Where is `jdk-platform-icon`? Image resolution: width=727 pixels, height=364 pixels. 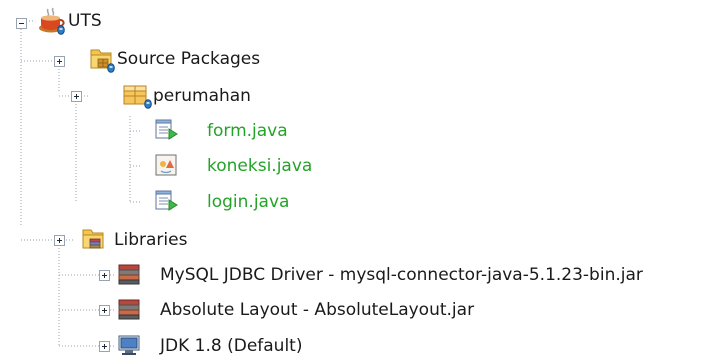 jdk-platform-icon is located at coordinates (129, 345).